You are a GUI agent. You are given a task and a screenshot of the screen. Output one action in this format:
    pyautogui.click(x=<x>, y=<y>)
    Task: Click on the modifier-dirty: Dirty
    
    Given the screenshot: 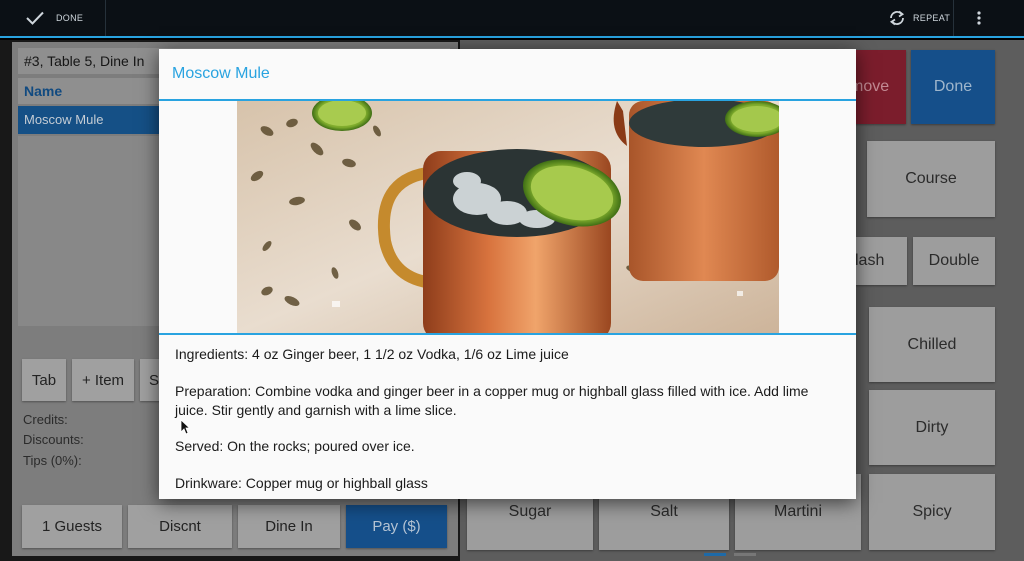 What is the action you would take?
    pyautogui.click(x=932, y=427)
    